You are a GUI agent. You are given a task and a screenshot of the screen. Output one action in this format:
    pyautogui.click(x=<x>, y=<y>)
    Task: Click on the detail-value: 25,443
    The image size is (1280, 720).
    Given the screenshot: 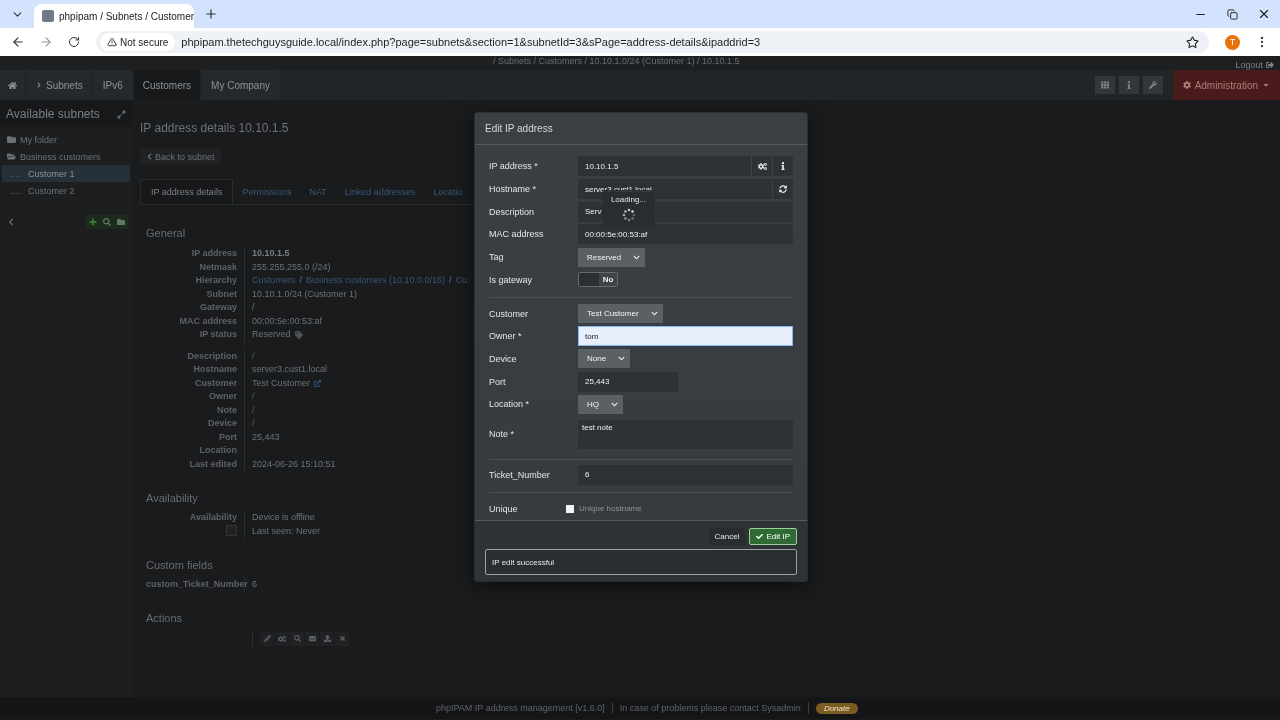 What is the action you would take?
    pyautogui.click(x=266, y=437)
    